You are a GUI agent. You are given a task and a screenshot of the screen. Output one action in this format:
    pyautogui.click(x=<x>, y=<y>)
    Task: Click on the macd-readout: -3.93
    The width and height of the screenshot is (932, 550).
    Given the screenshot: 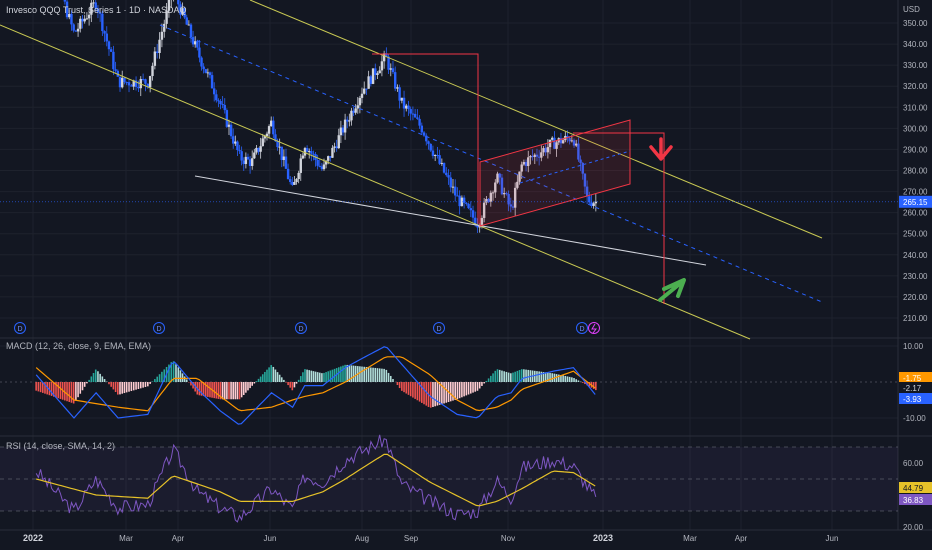 What is the action you would take?
    pyautogui.click(x=912, y=399)
    